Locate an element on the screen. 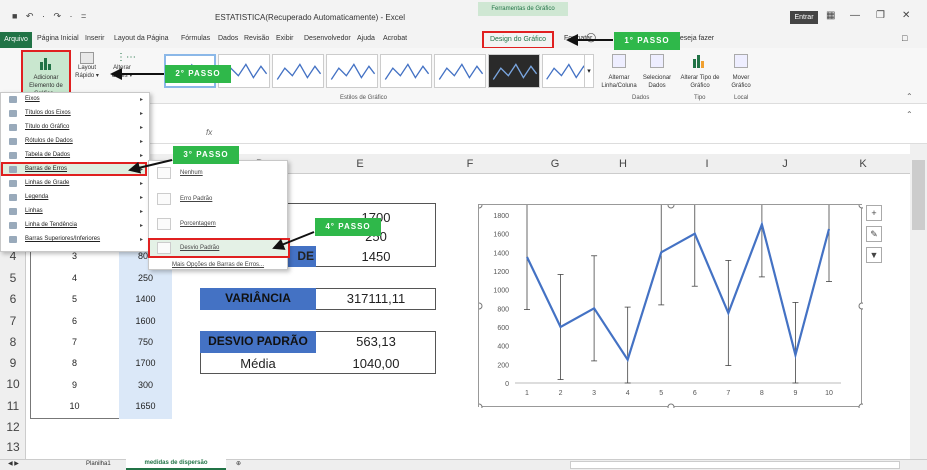  ribbon-display-icon: ▦ is located at coordinates (830, 15).